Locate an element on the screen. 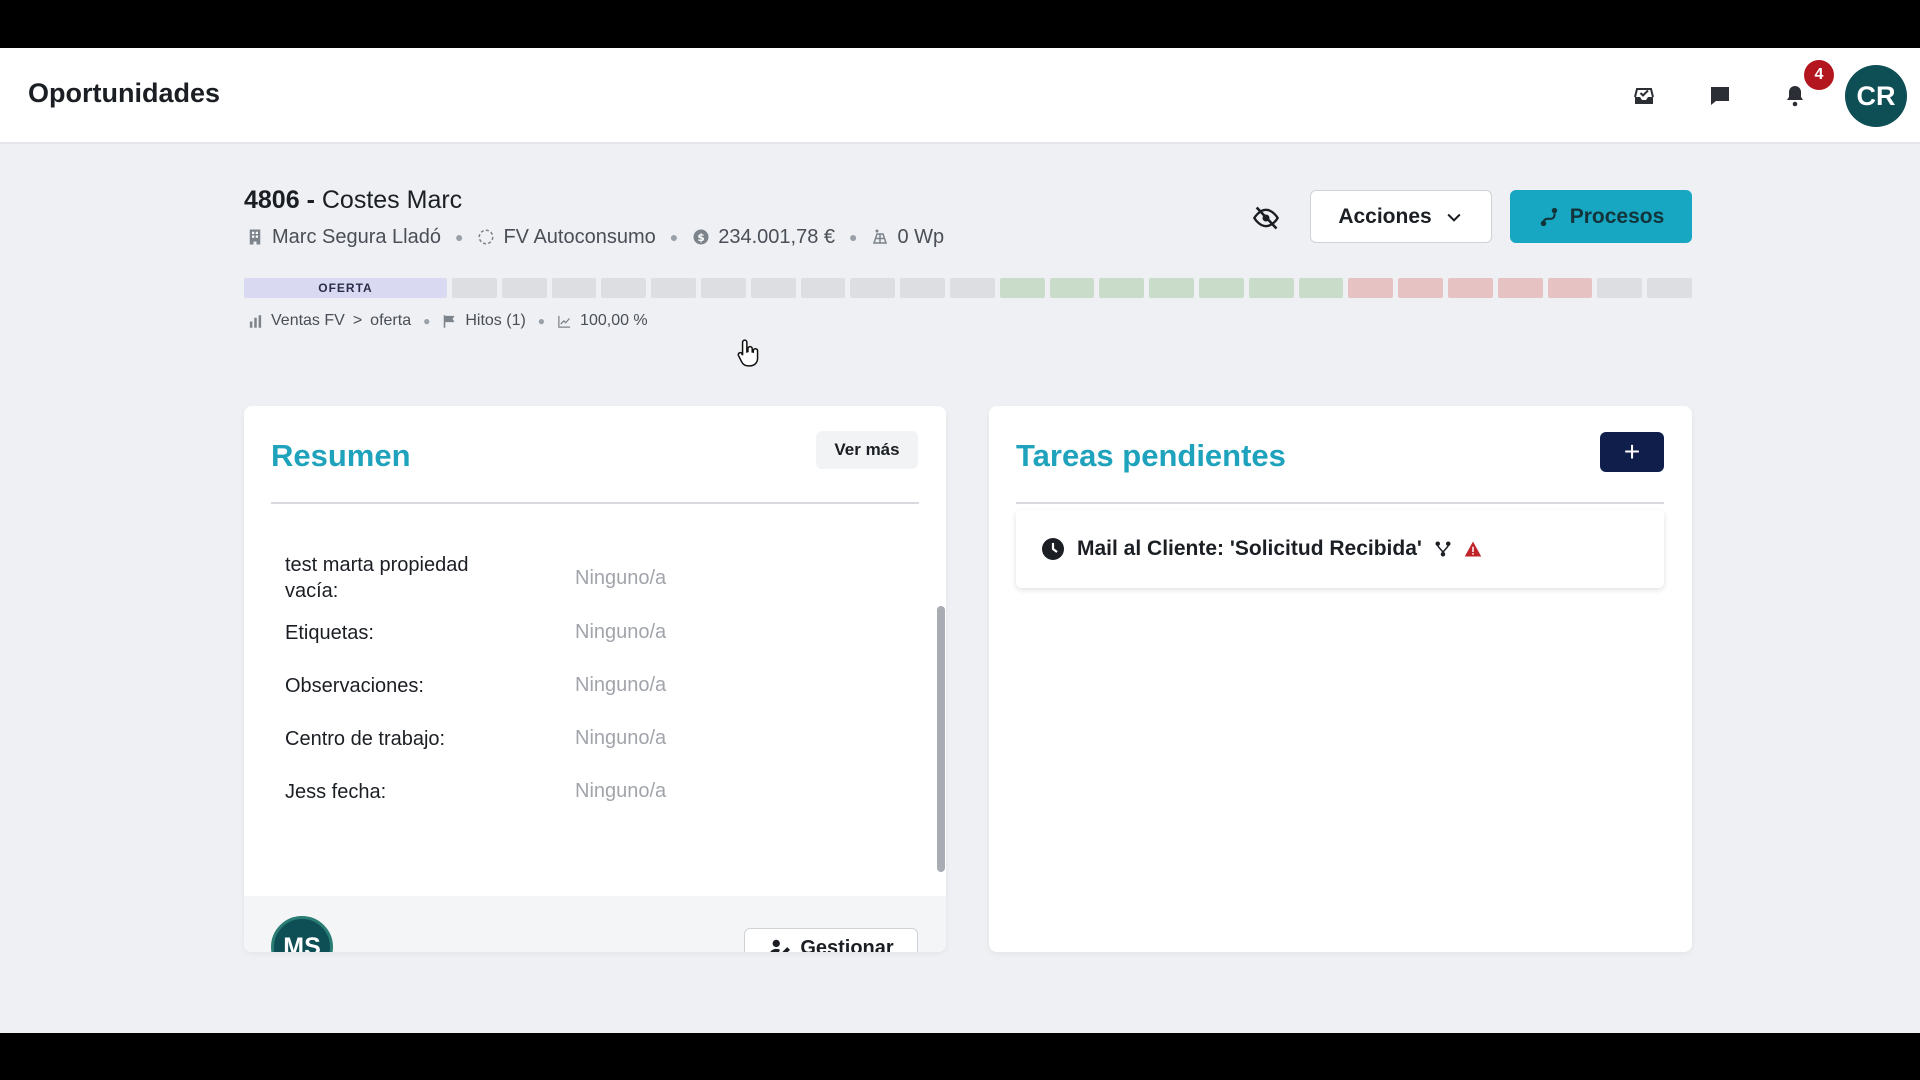 This screenshot has width=1920, height=1080. acciones-dropdown: Acciones is located at coordinates (1401, 216).